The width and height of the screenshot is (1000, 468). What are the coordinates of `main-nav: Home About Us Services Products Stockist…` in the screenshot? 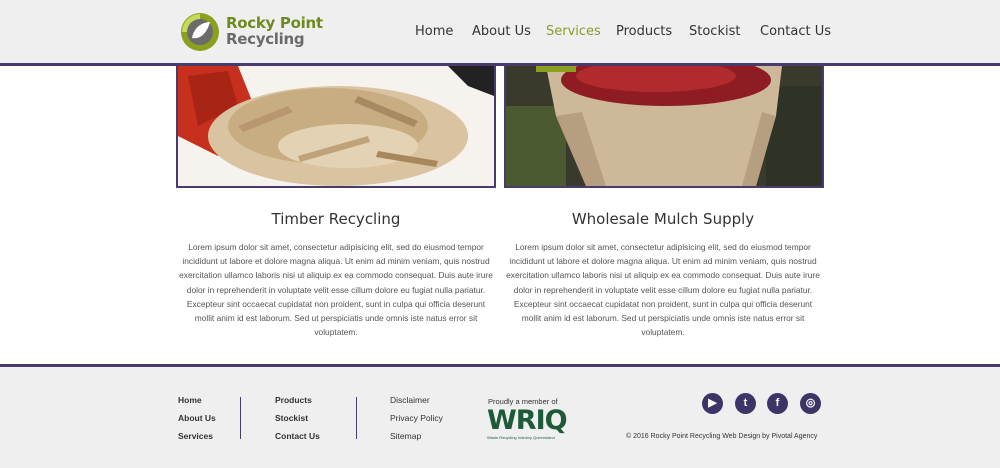 It's located at (500, 34).